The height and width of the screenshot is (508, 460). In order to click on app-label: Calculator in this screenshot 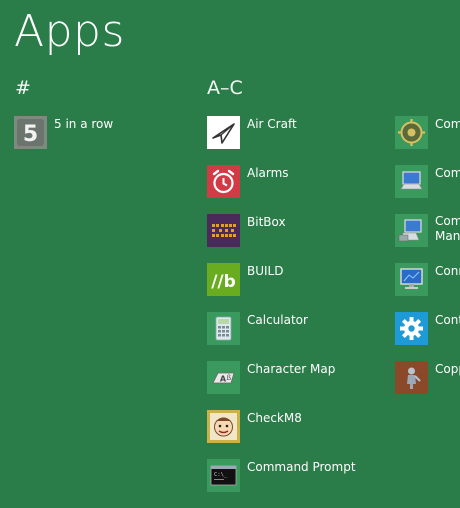, I will do `click(277, 320)`.